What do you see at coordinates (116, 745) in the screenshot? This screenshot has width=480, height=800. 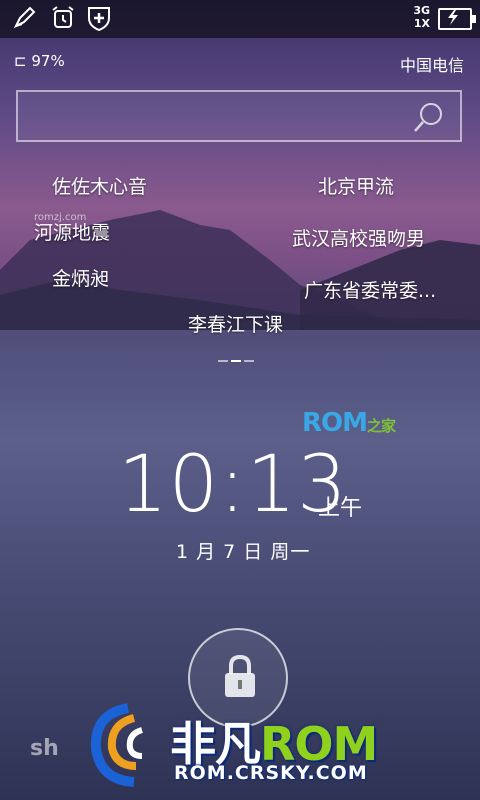 I see `crsky-swirl-icon` at bounding box center [116, 745].